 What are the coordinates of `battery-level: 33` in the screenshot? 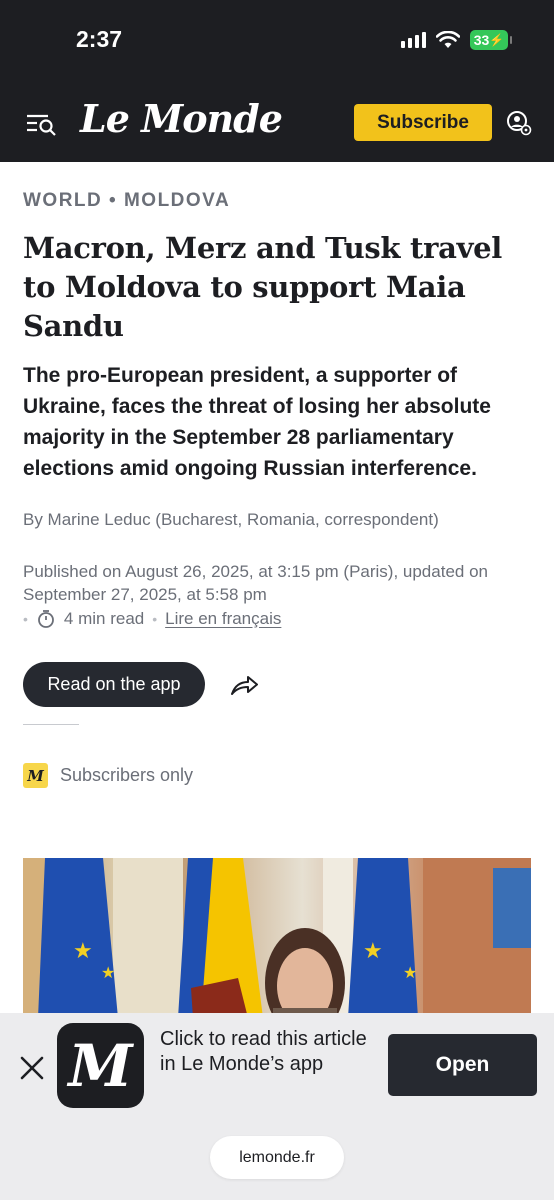 It's located at (481, 40).